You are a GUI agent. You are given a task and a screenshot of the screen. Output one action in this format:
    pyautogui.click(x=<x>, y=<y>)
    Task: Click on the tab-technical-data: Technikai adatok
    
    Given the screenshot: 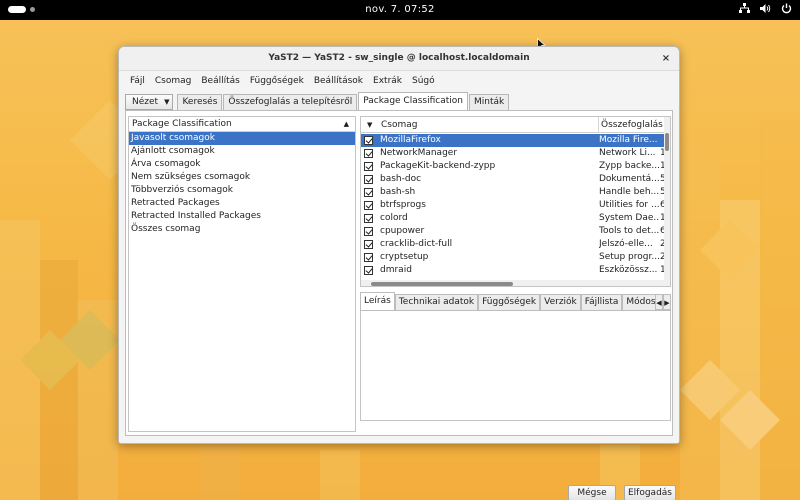 What is the action you would take?
    pyautogui.click(x=436, y=302)
    